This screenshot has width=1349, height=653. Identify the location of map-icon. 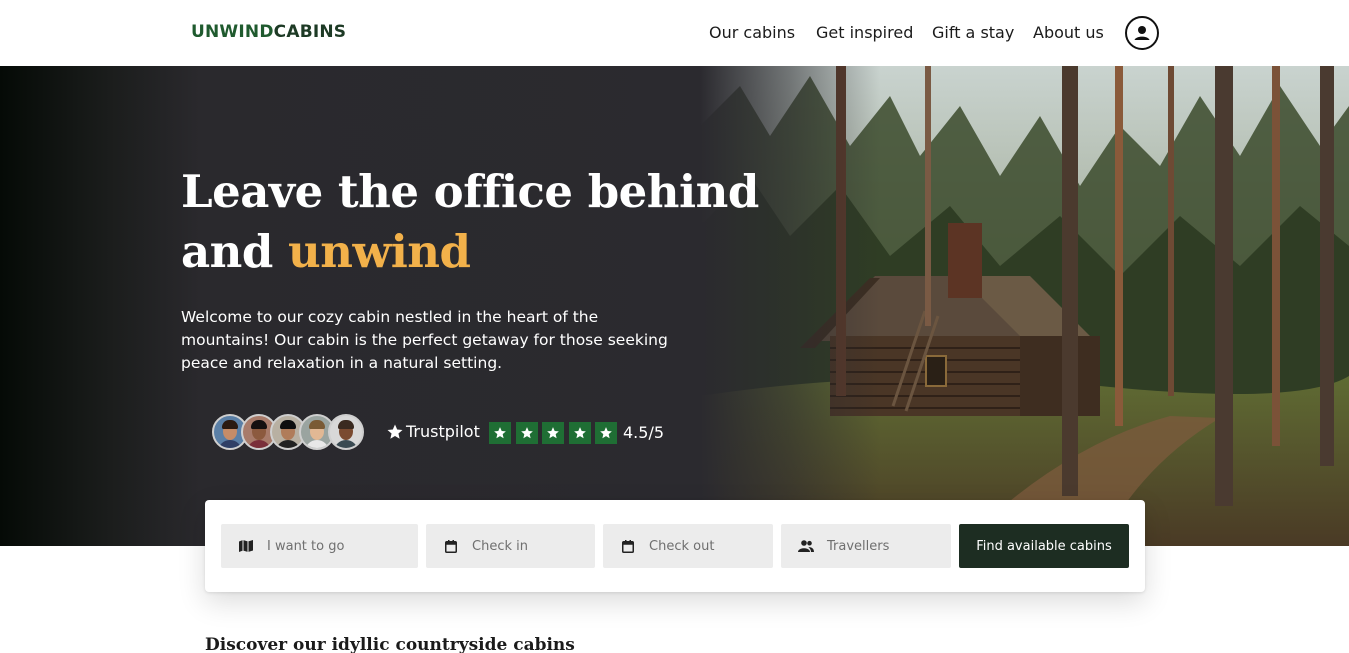
(246, 546).